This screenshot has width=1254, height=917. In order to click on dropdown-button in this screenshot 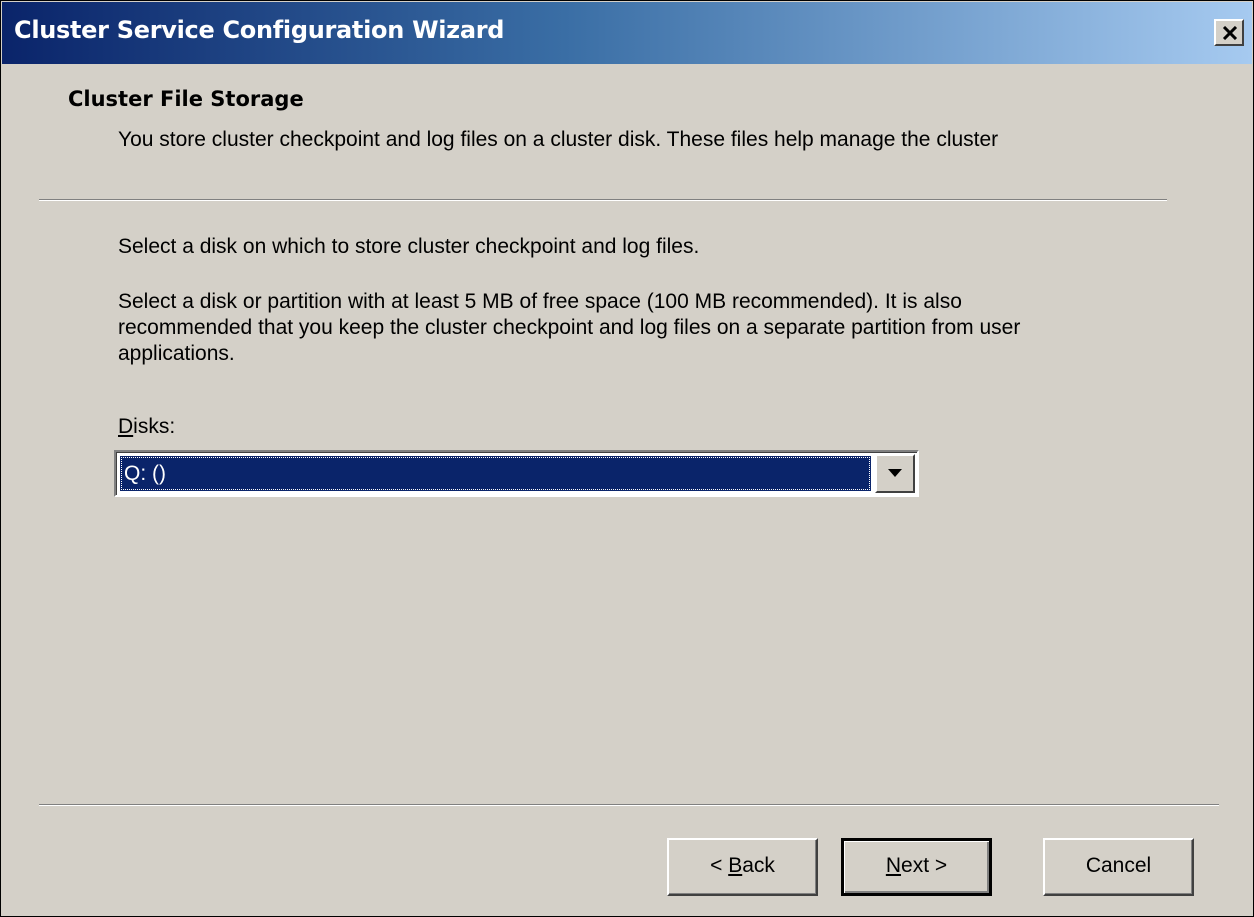, I will do `click(895, 473)`.